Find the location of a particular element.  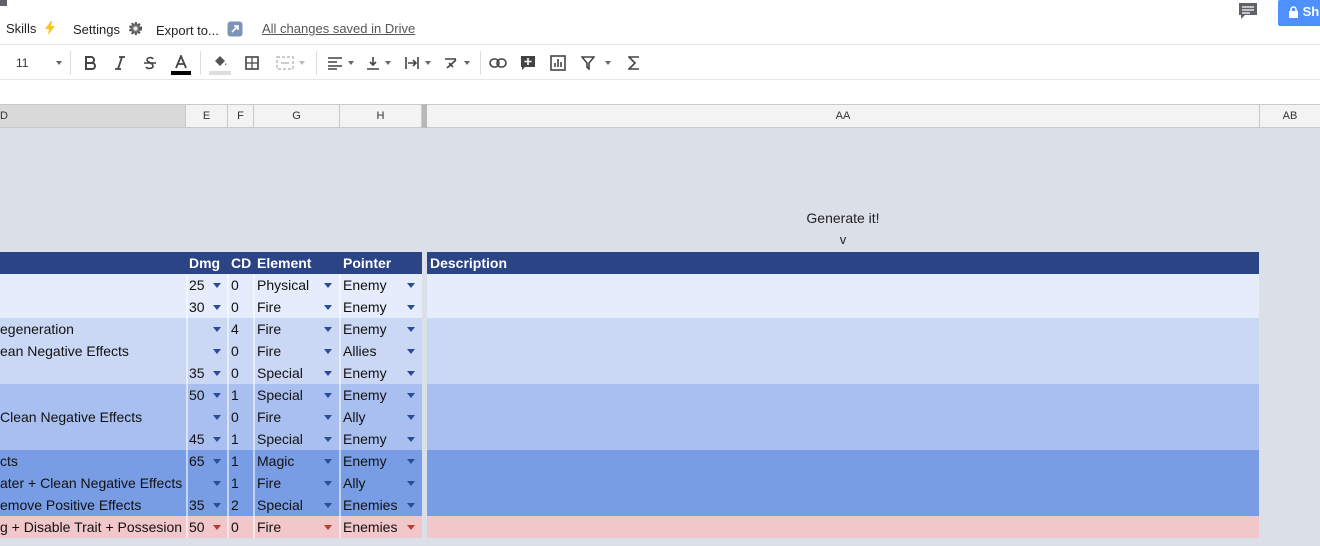

menu-skills: Skills is located at coordinates (31, 29).